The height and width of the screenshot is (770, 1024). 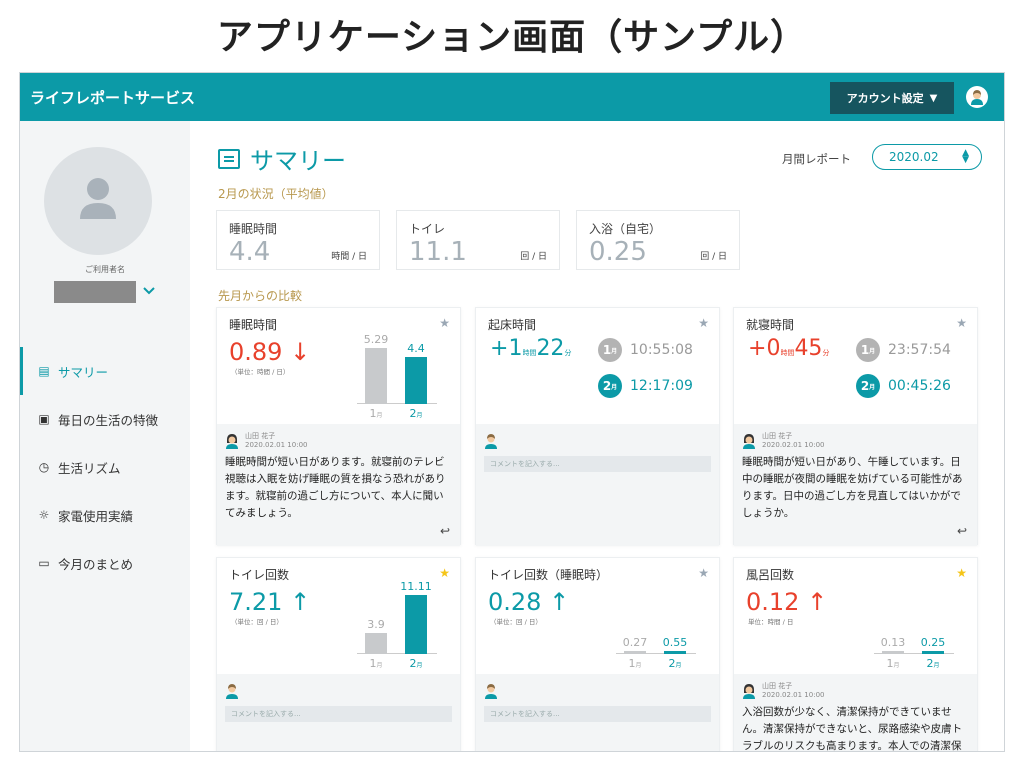 What do you see at coordinates (531, 348) in the screenshot?
I see `diff-time: +1時間22分` at bounding box center [531, 348].